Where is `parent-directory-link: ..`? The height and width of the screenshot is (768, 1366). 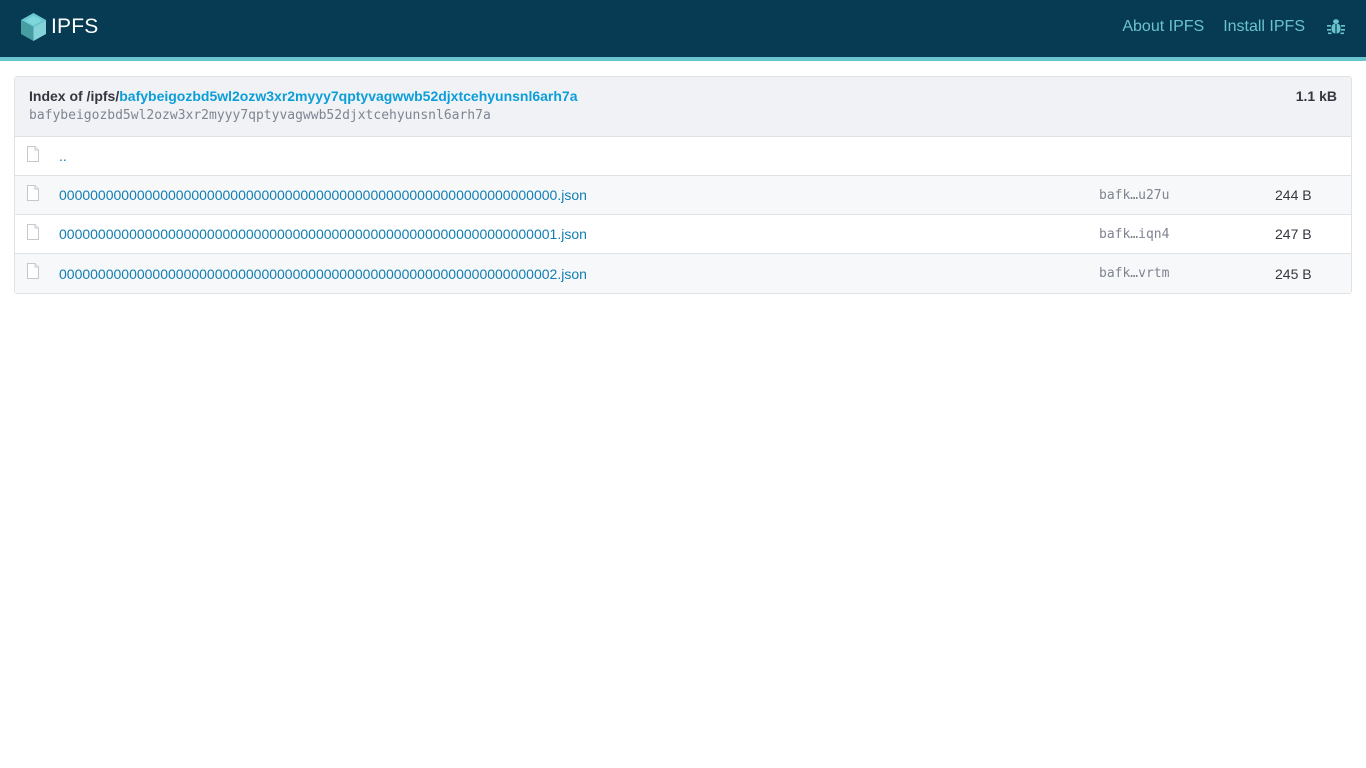
parent-directory-link: .. is located at coordinates (63, 156).